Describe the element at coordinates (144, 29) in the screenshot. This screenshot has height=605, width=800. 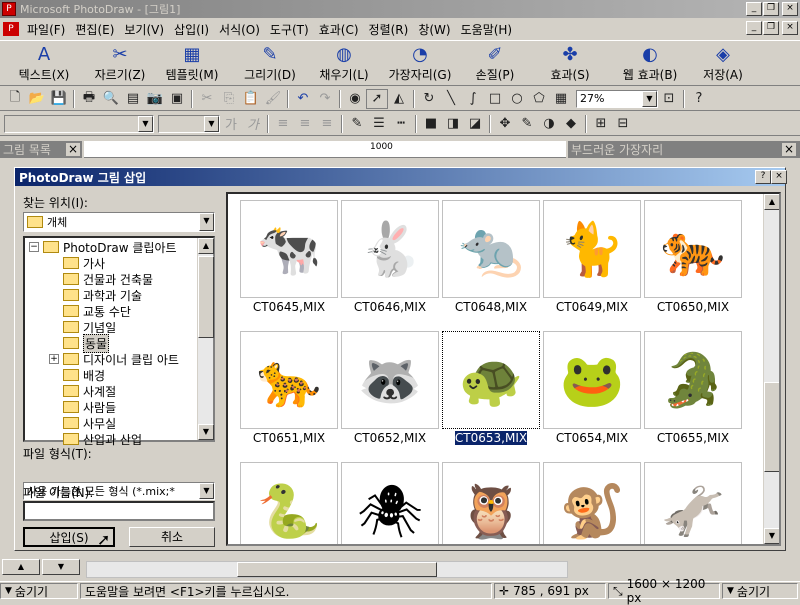
I see `menu-view: 보기(V)` at that location.